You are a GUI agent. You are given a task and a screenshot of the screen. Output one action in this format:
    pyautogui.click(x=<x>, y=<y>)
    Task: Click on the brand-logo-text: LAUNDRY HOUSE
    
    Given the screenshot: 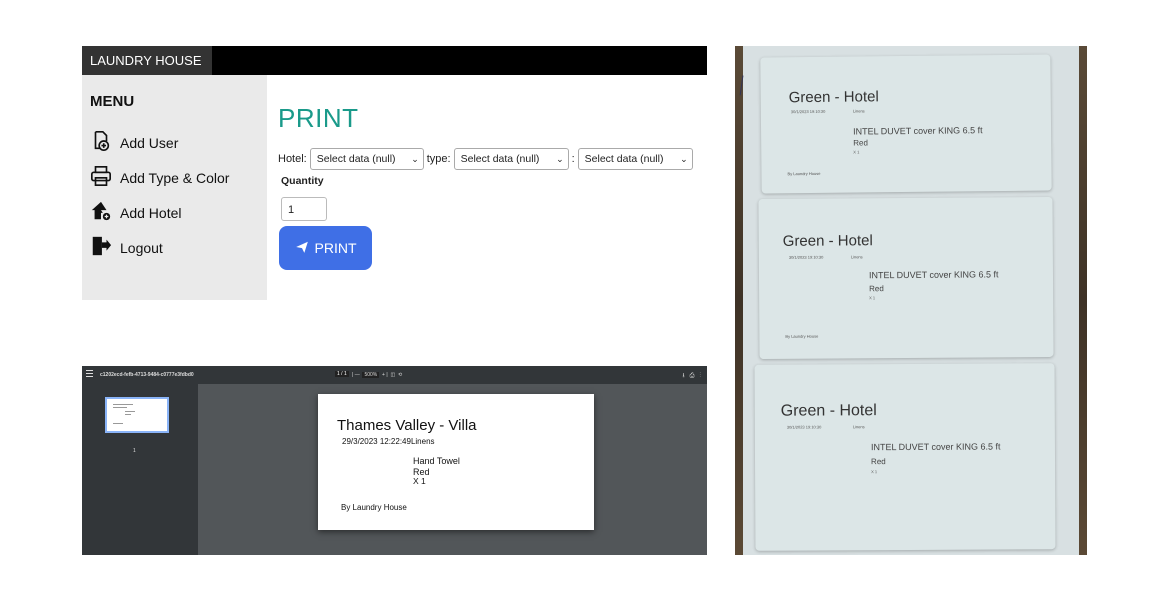 What is the action you would take?
    pyautogui.click(x=147, y=60)
    